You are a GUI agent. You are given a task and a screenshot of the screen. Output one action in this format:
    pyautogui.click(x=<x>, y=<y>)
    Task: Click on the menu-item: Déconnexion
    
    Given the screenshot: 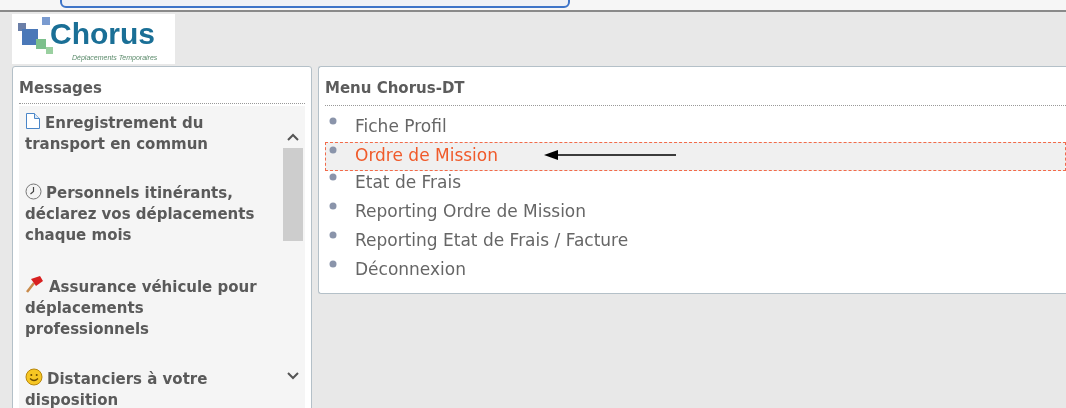 What is the action you would take?
    pyautogui.click(x=695, y=271)
    